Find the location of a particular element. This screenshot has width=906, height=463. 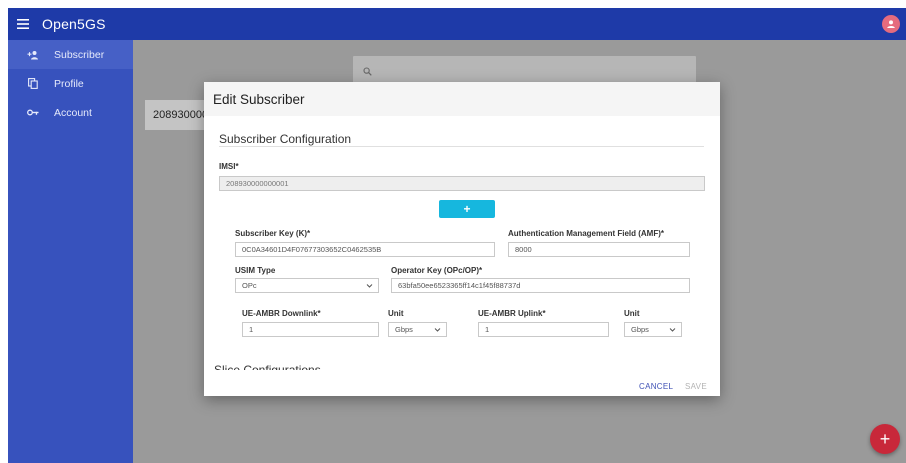

search-icon is located at coordinates (367, 71).